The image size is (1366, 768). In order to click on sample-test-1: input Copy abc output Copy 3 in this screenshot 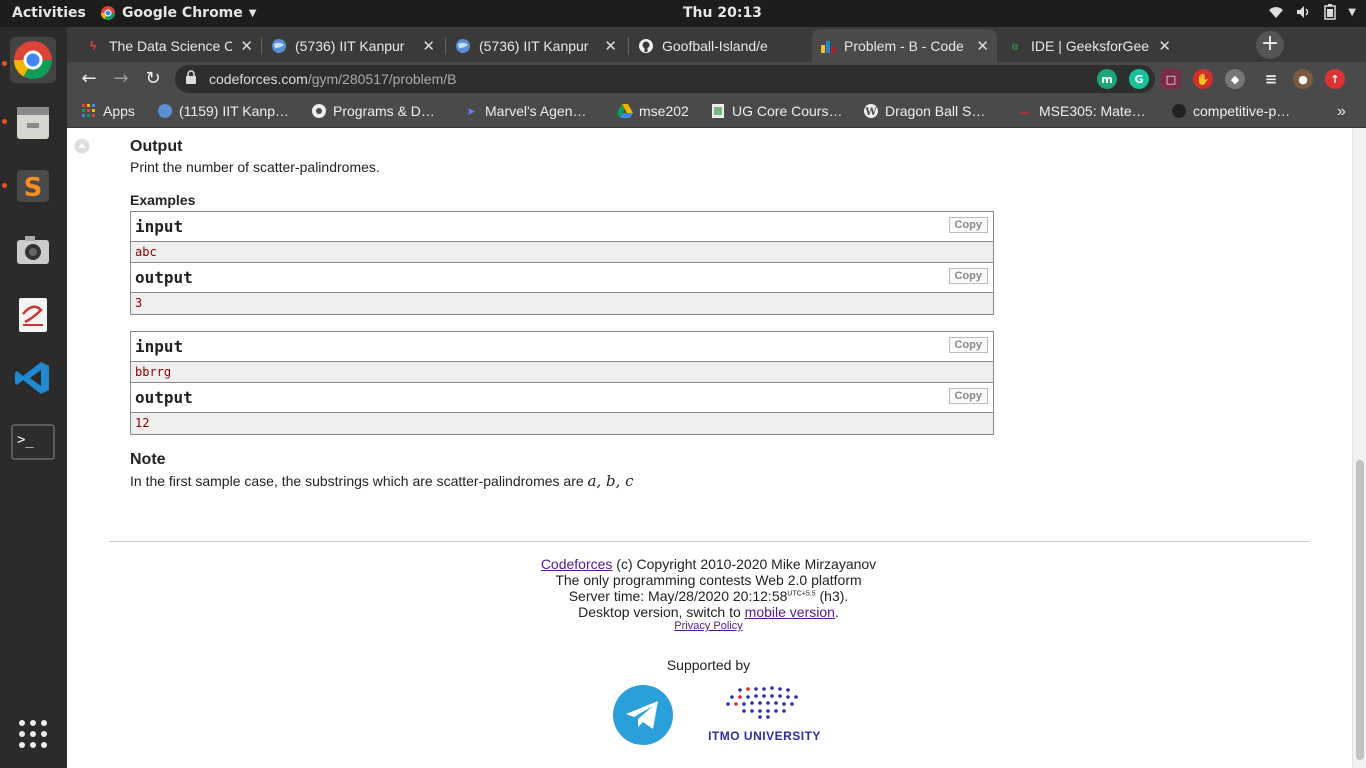, I will do `click(562, 263)`.